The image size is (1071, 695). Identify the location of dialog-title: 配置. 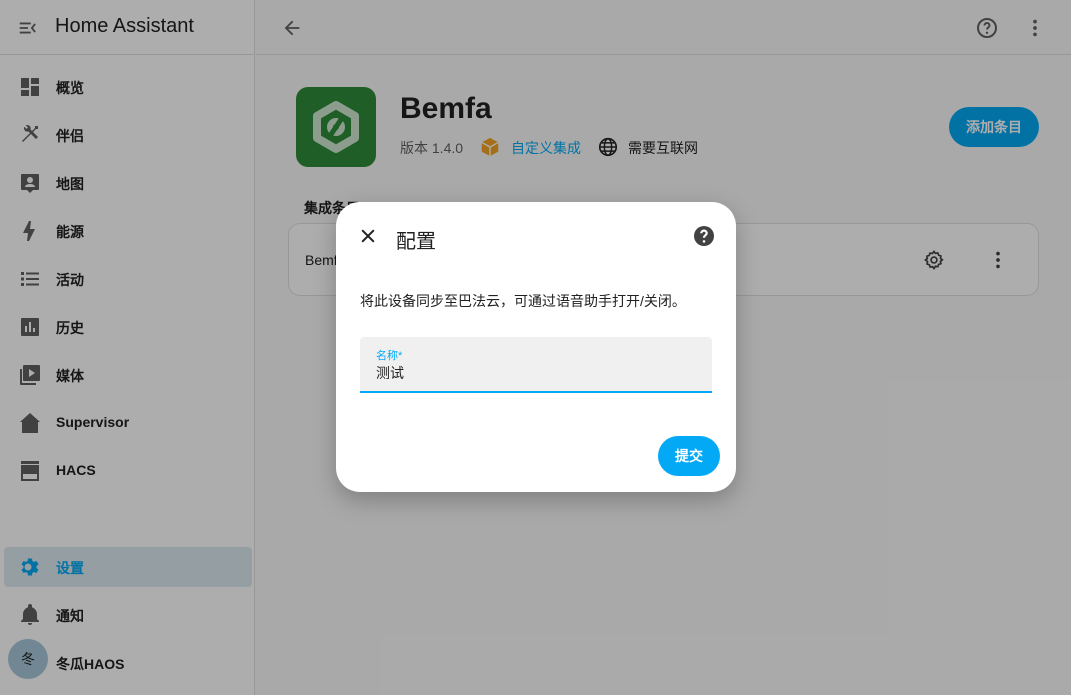
(416, 242).